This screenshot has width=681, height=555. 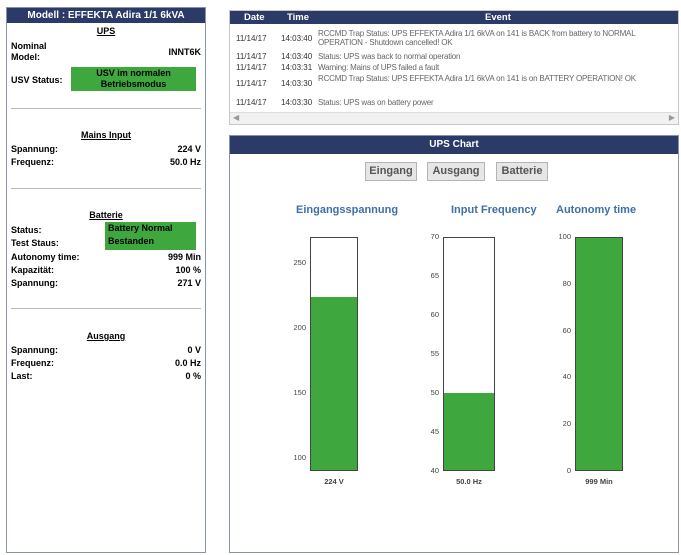 What do you see at coordinates (297, 67) in the screenshot?
I see `event-time: 14:03:31` at bounding box center [297, 67].